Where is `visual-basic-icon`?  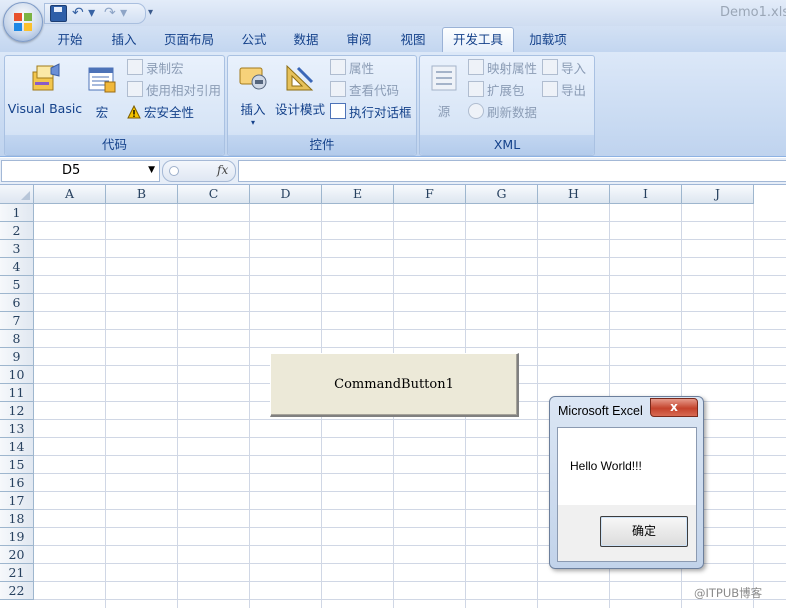
visual-basic-icon is located at coordinates (45, 78).